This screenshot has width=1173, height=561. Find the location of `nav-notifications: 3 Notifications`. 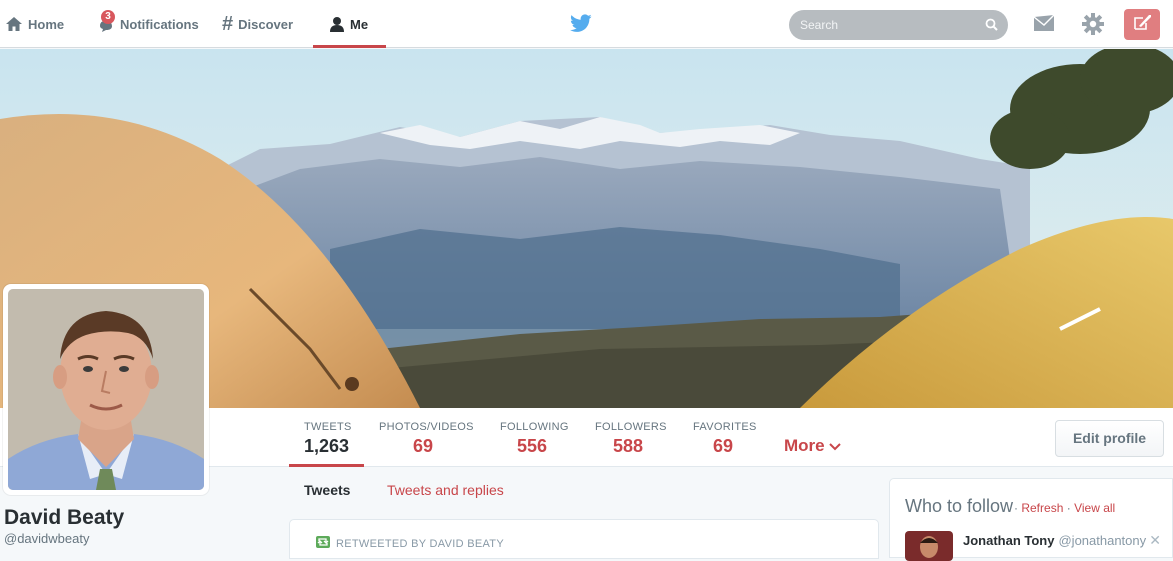

nav-notifications: 3 Notifications is located at coordinates (147, 24).